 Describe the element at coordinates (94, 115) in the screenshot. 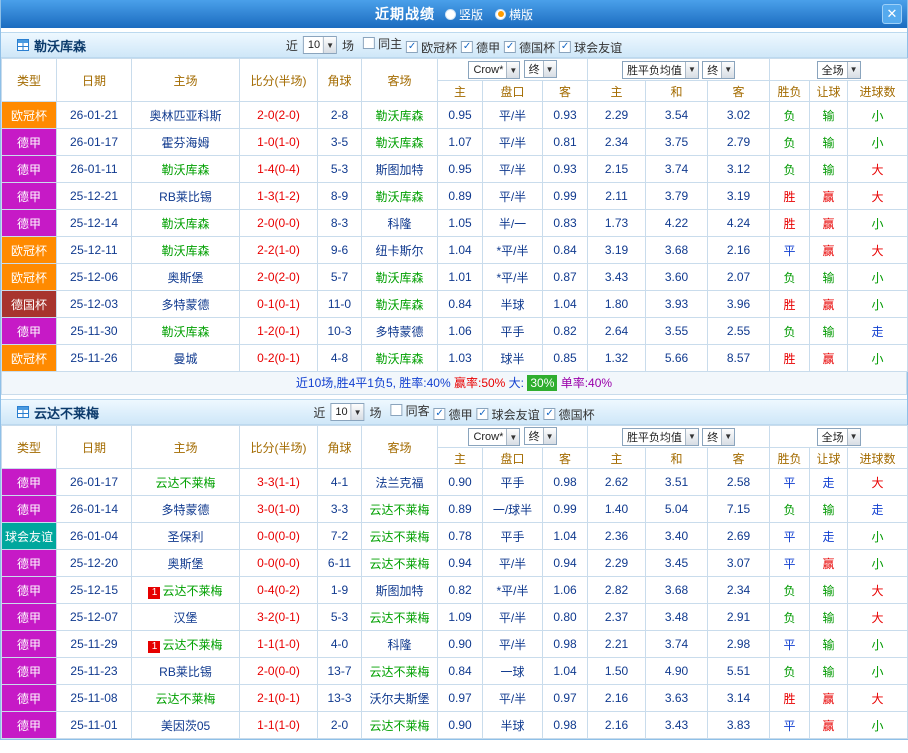

I see `match-date: 26-01-21` at that location.